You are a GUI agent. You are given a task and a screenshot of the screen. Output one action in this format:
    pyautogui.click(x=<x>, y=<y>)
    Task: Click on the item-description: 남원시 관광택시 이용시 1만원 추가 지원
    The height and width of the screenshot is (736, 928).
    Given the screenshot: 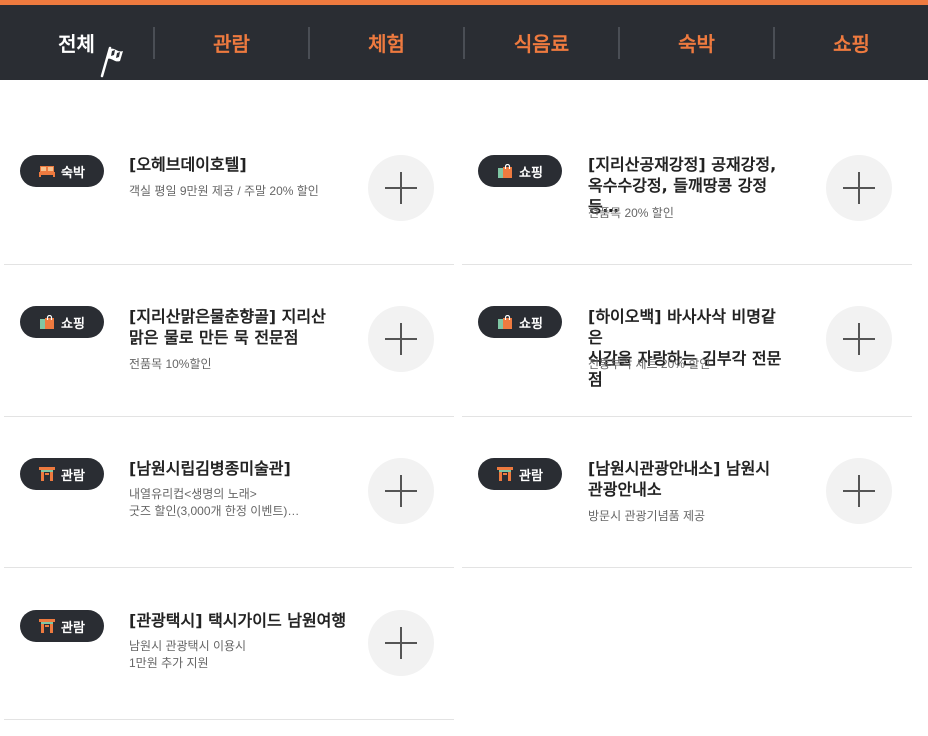 What is the action you would take?
    pyautogui.click(x=188, y=654)
    